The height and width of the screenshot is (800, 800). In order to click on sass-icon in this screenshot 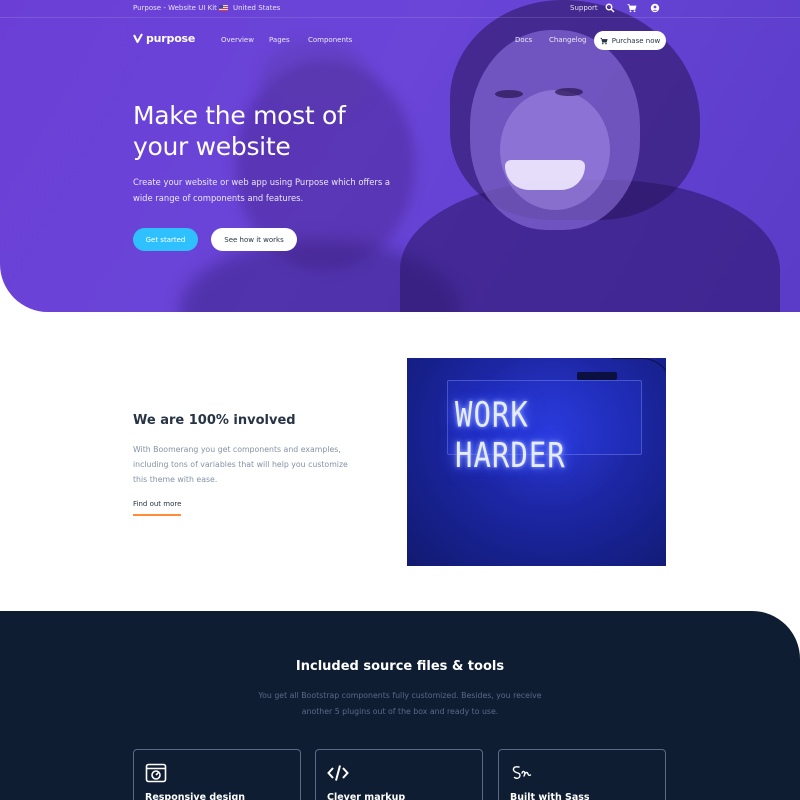, I will do `click(522, 773)`.